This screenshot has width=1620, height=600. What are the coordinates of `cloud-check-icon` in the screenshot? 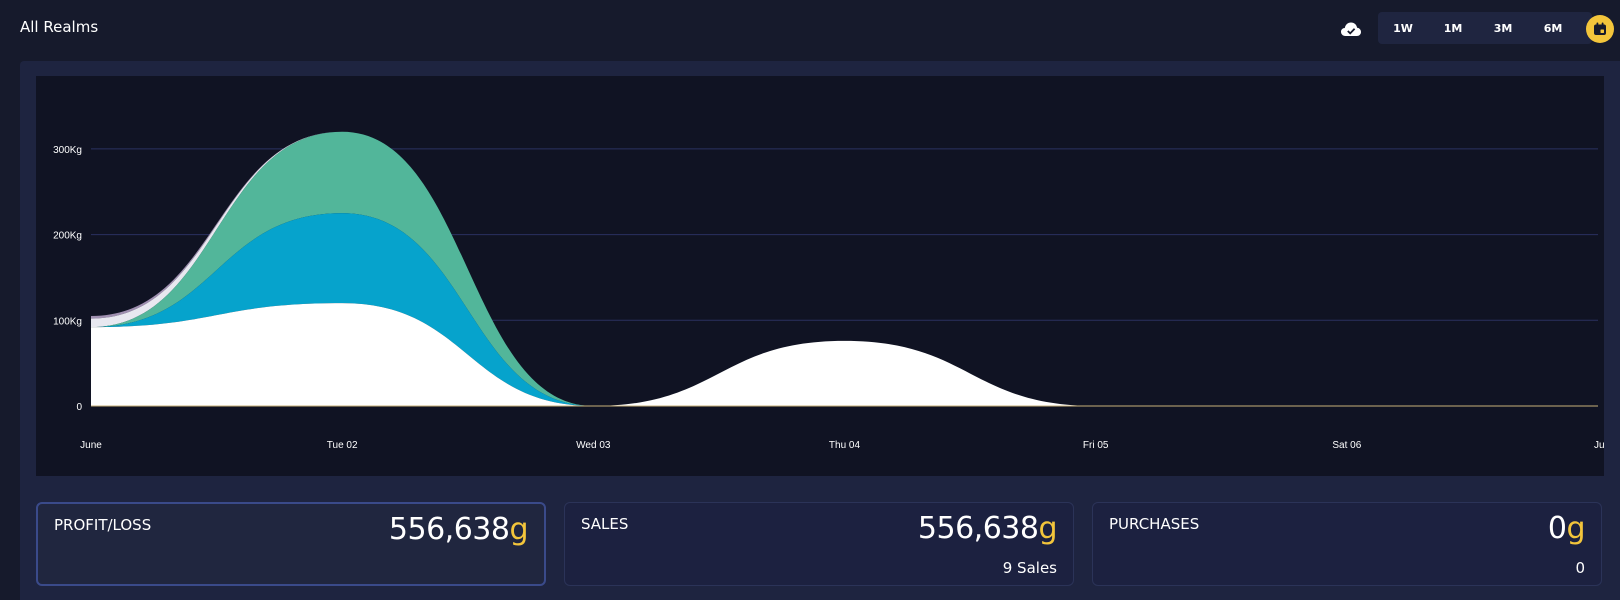 It's located at (1351, 29).